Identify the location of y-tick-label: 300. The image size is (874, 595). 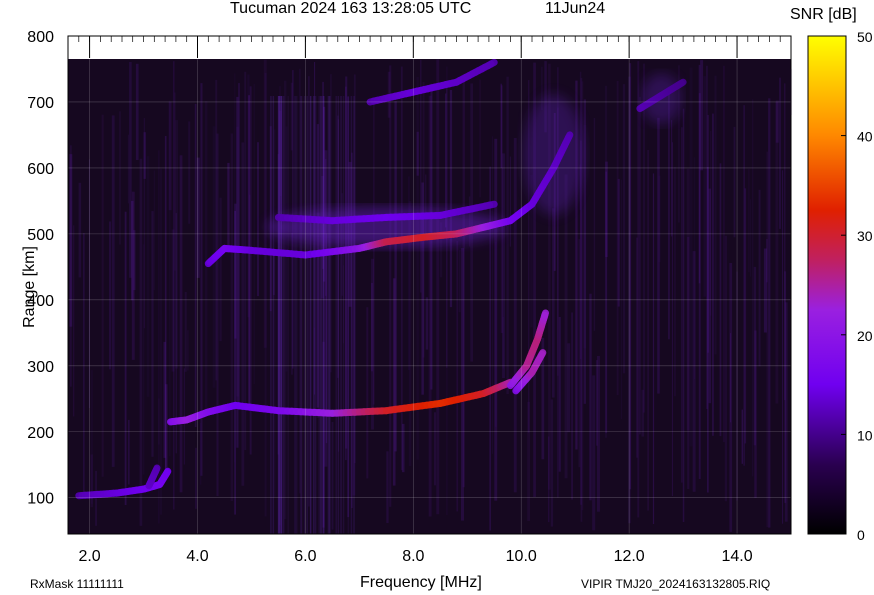
(40, 367).